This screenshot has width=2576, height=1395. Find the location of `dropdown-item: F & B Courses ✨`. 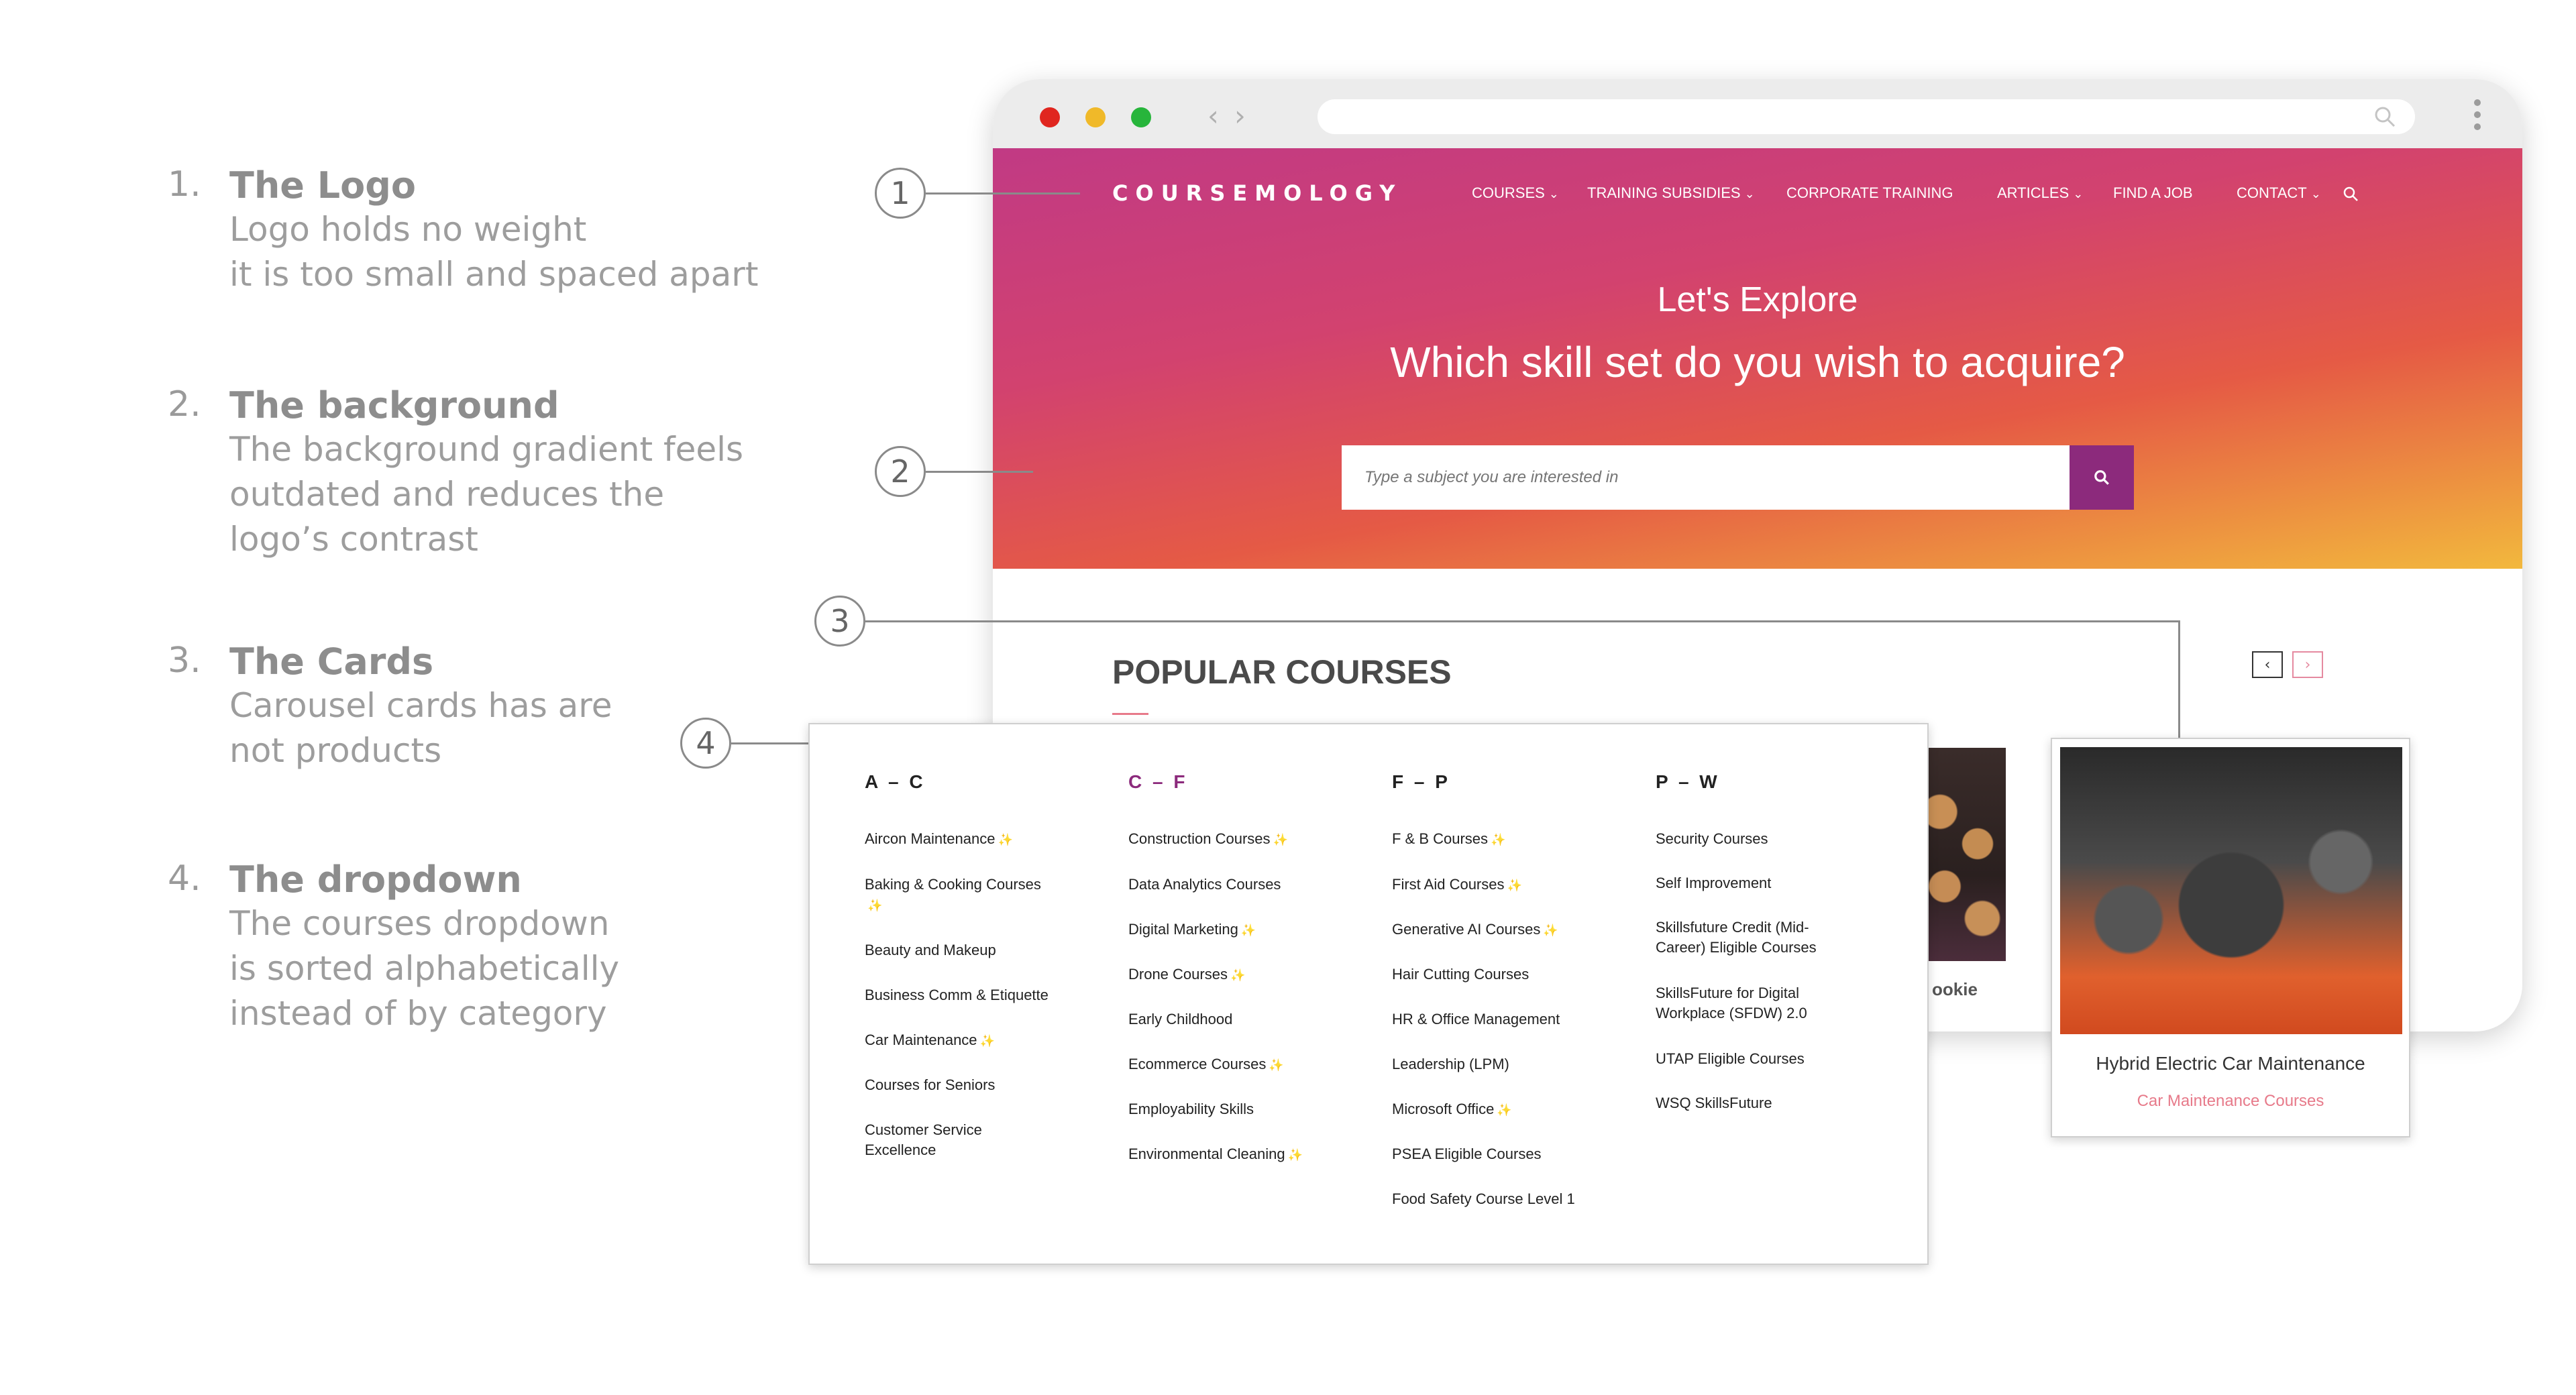

dropdown-item: F & B Courses ✨ is located at coordinates (1502, 839).